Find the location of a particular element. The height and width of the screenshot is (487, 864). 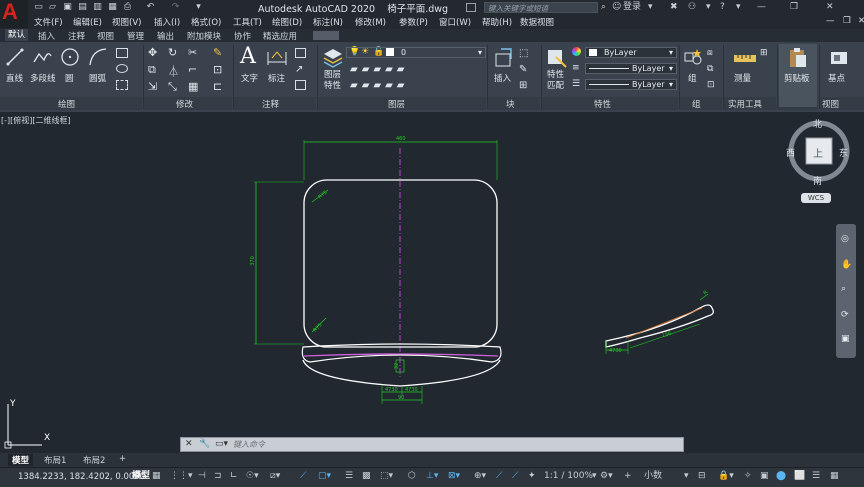

measure-button: 测量 is located at coordinates (742, 78).